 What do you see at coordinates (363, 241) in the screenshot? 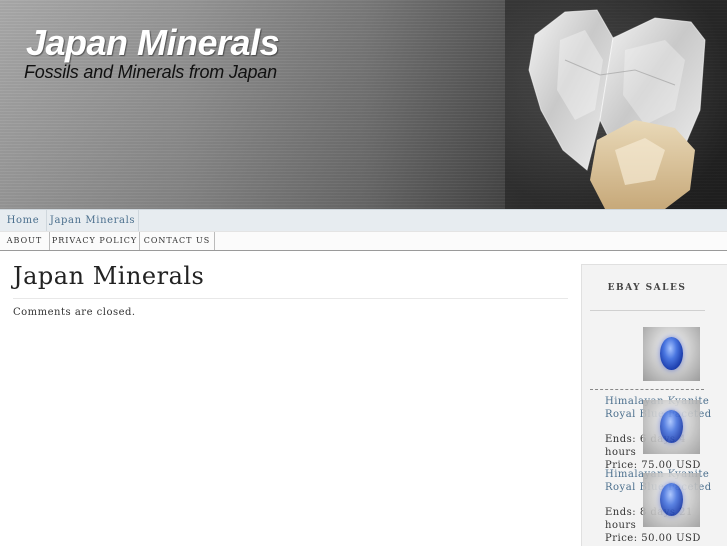
I see `secondary-nav: ABOUT PRIVACY POLICY CONTACT US` at bounding box center [363, 241].